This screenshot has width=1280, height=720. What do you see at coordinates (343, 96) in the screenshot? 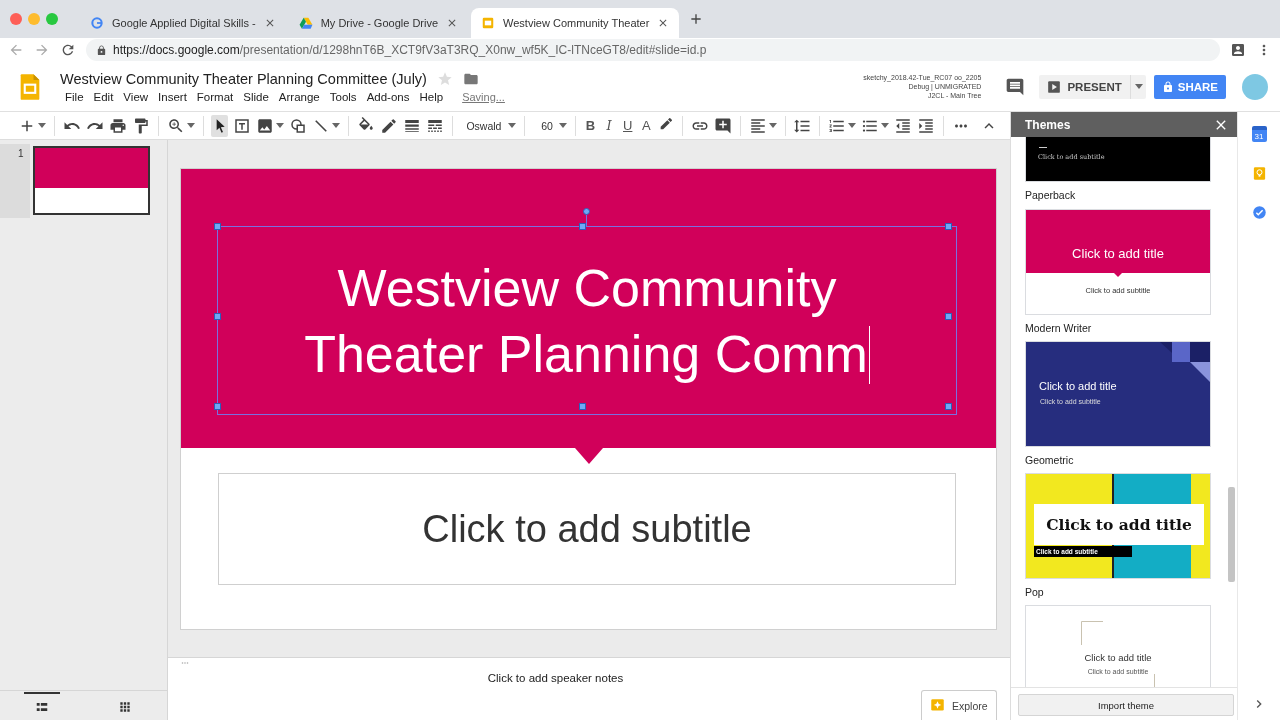
I see `menu-item: Tools` at bounding box center [343, 96].